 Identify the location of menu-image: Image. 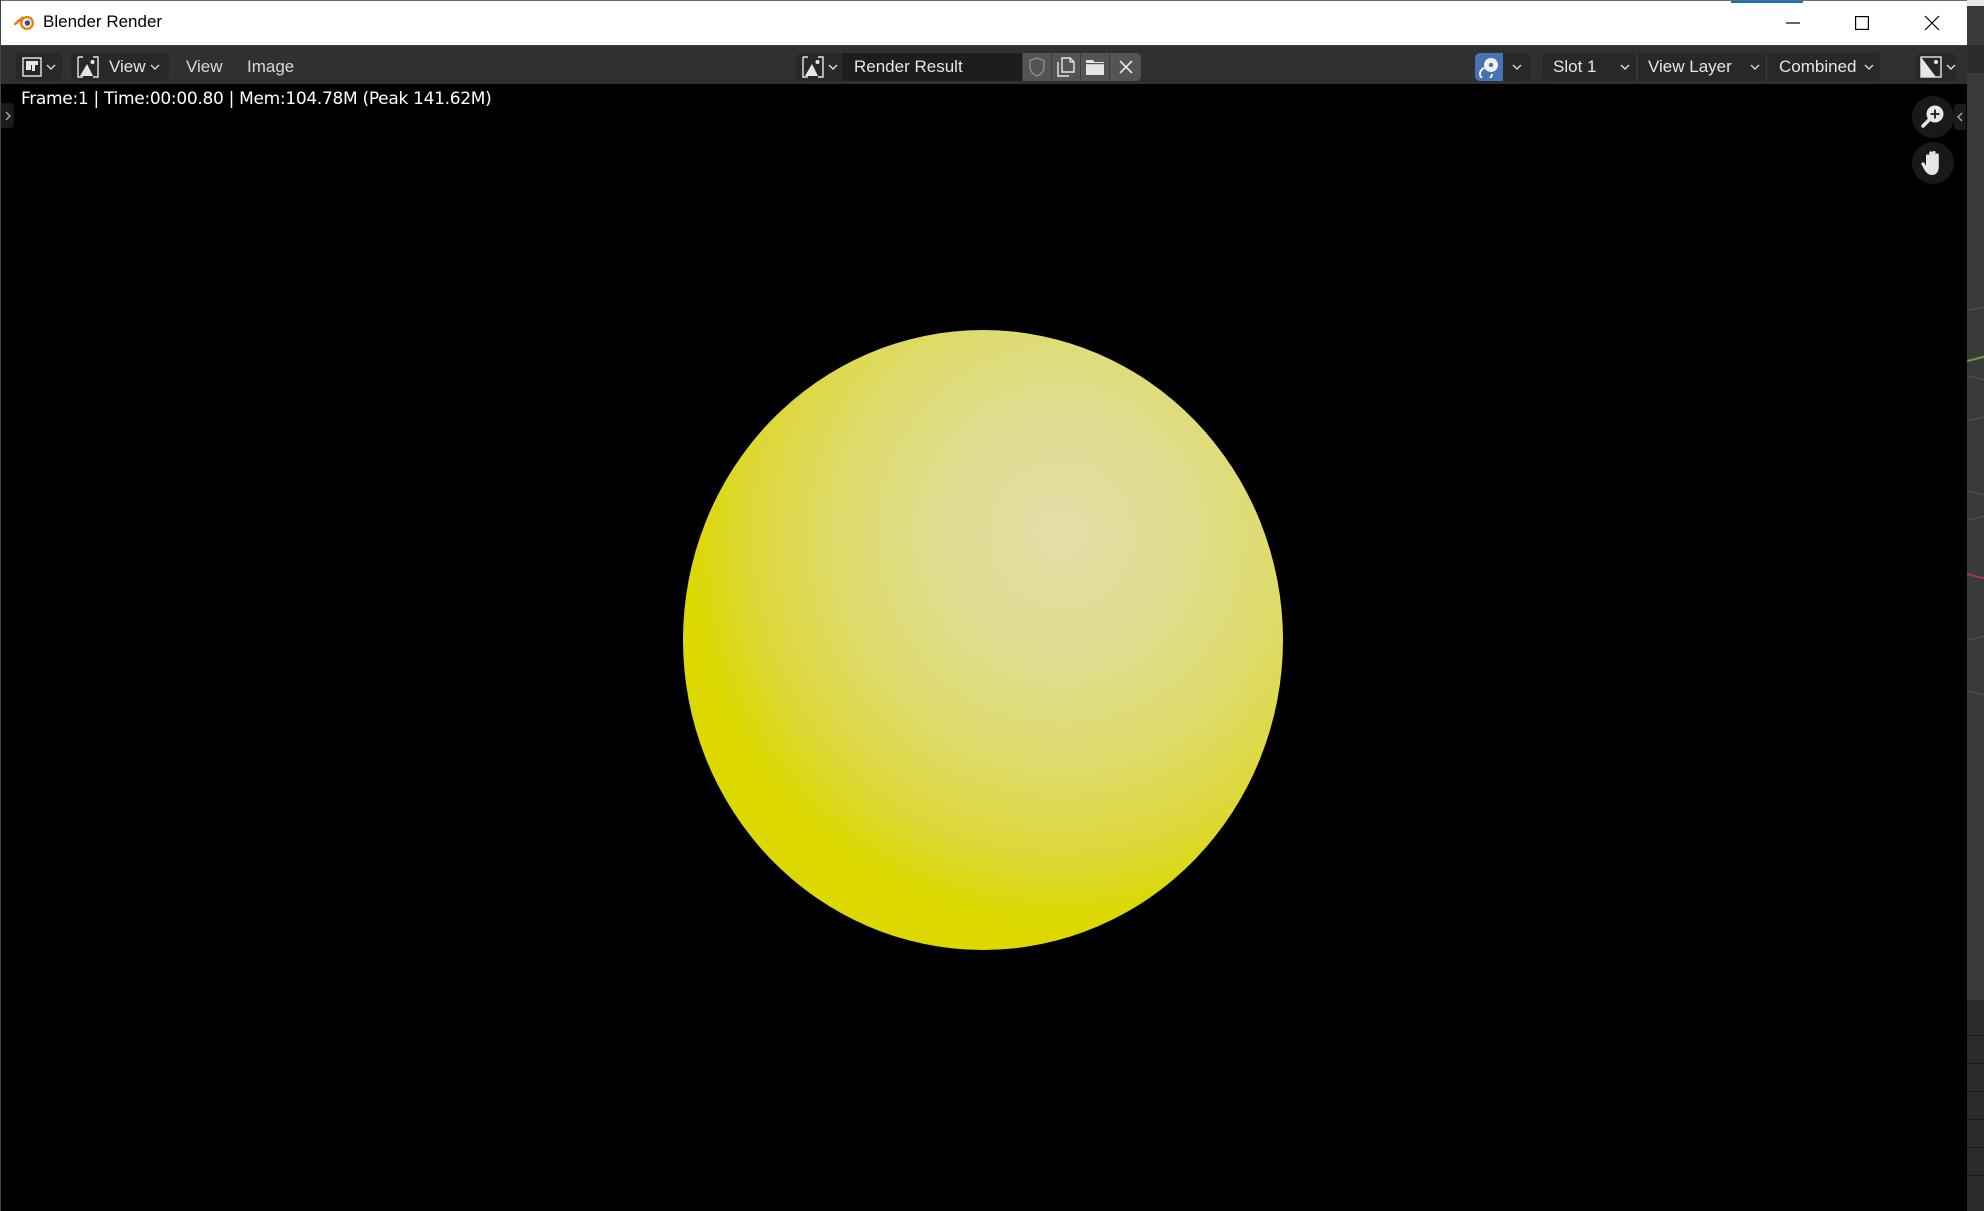
(270, 67).